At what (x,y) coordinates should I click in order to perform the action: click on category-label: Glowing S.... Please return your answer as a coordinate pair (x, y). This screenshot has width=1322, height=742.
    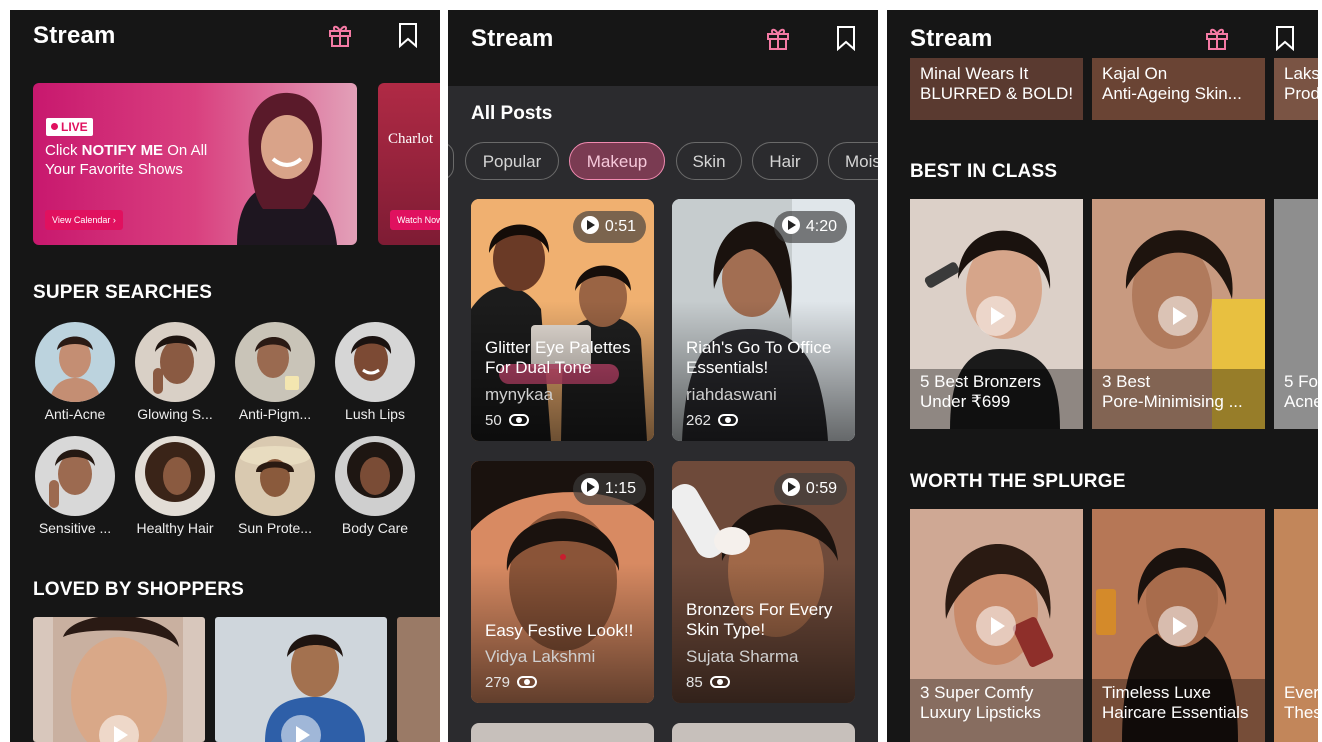
    Looking at the image, I should click on (175, 414).